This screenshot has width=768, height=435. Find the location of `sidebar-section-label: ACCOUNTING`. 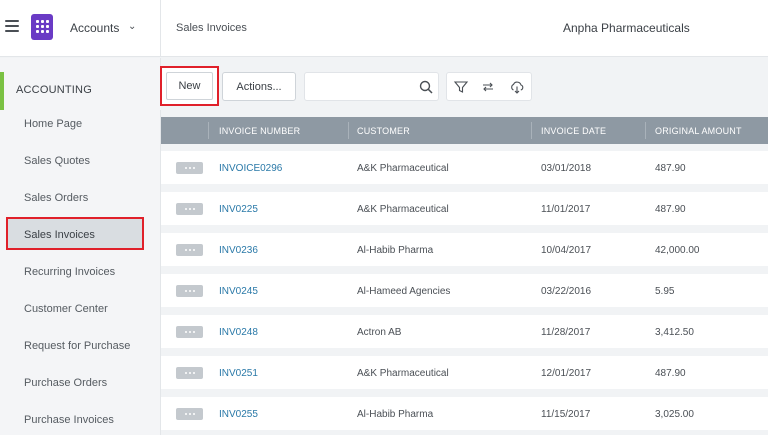

sidebar-section-label: ACCOUNTING is located at coordinates (54, 90).